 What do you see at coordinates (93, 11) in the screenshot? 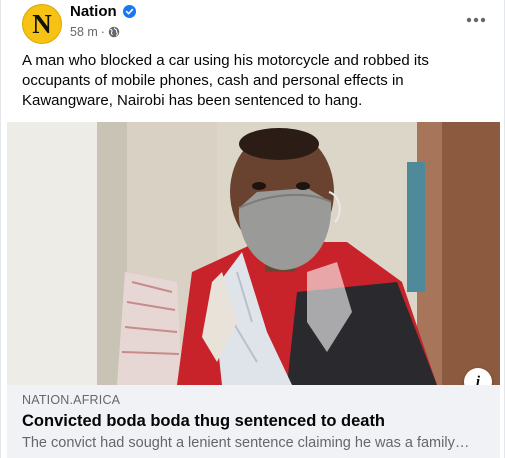
I see `page-name-link: Nation` at bounding box center [93, 11].